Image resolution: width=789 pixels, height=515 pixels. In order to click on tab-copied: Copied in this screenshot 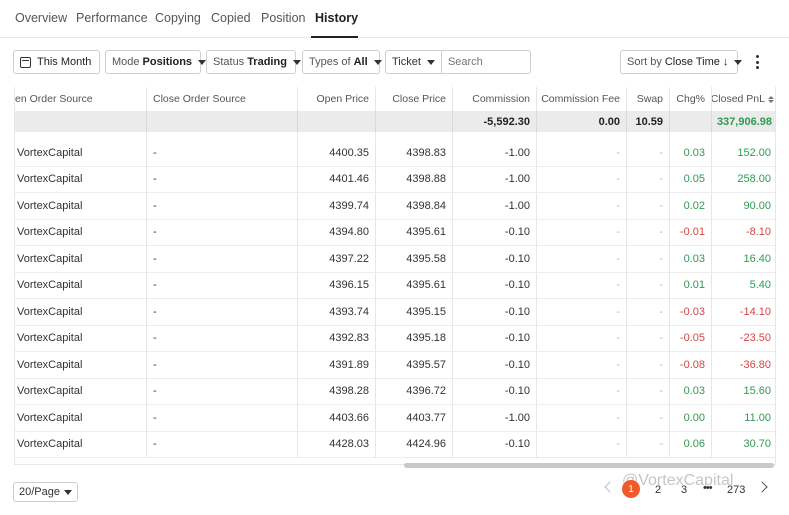, I will do `click(231, 18)`.